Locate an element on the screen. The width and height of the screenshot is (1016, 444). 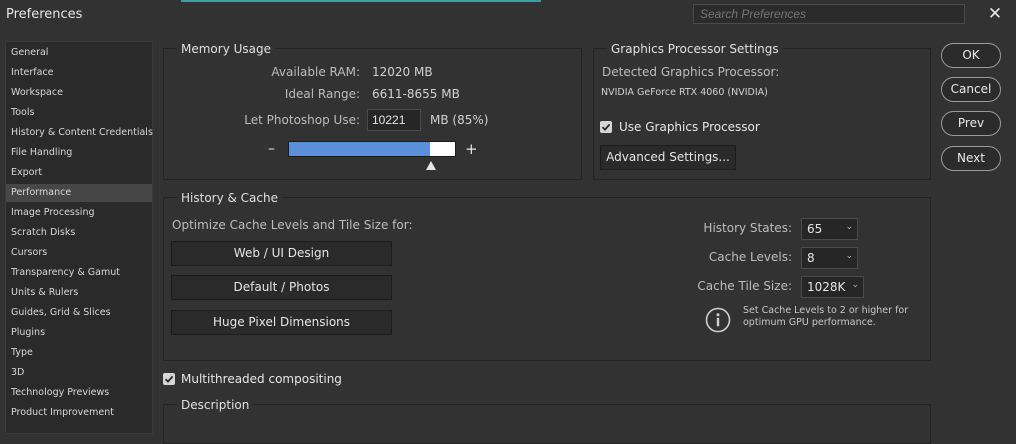
sidebar-item-tools: Tools is located at coordinates (79, 113).